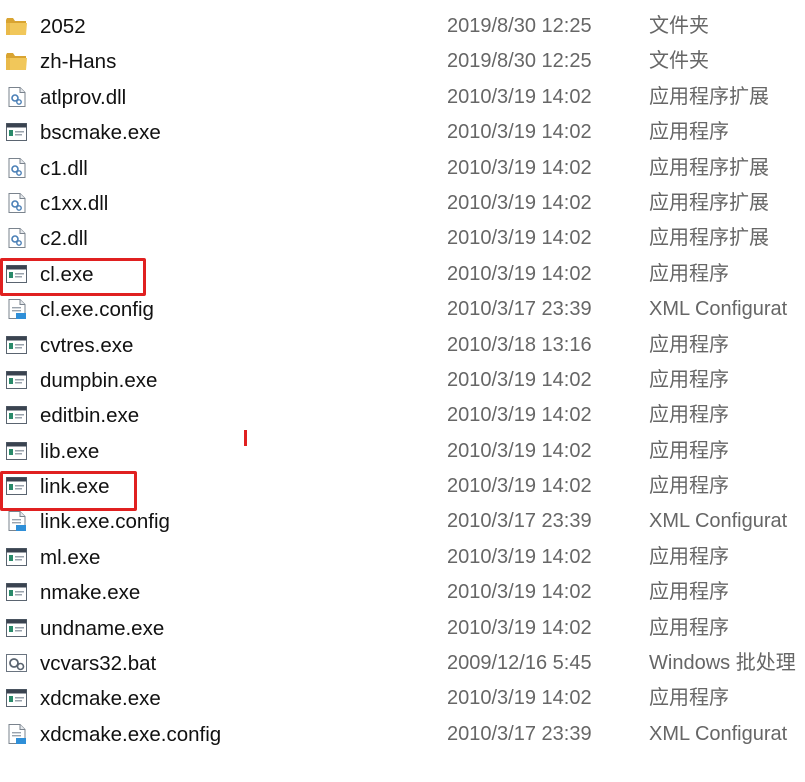  Describe the element at coordinates (90, 416) in the screenshot. I see `file-name: editbin.exe` at that location.